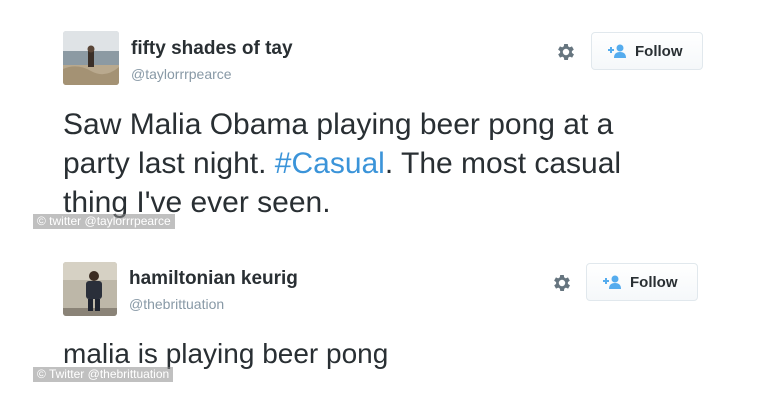  Describe the element at coordinates (226, 353) in the screenshot. I see `tweet-text: malia is playing beer pong` at that location.